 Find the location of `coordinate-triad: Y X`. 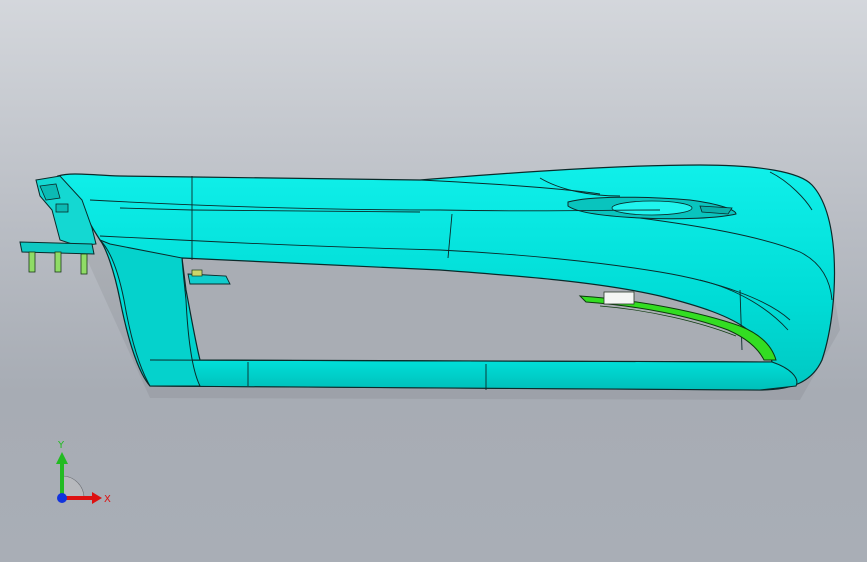

coordinate-triad: Y X is located at coordinates (83, 472).